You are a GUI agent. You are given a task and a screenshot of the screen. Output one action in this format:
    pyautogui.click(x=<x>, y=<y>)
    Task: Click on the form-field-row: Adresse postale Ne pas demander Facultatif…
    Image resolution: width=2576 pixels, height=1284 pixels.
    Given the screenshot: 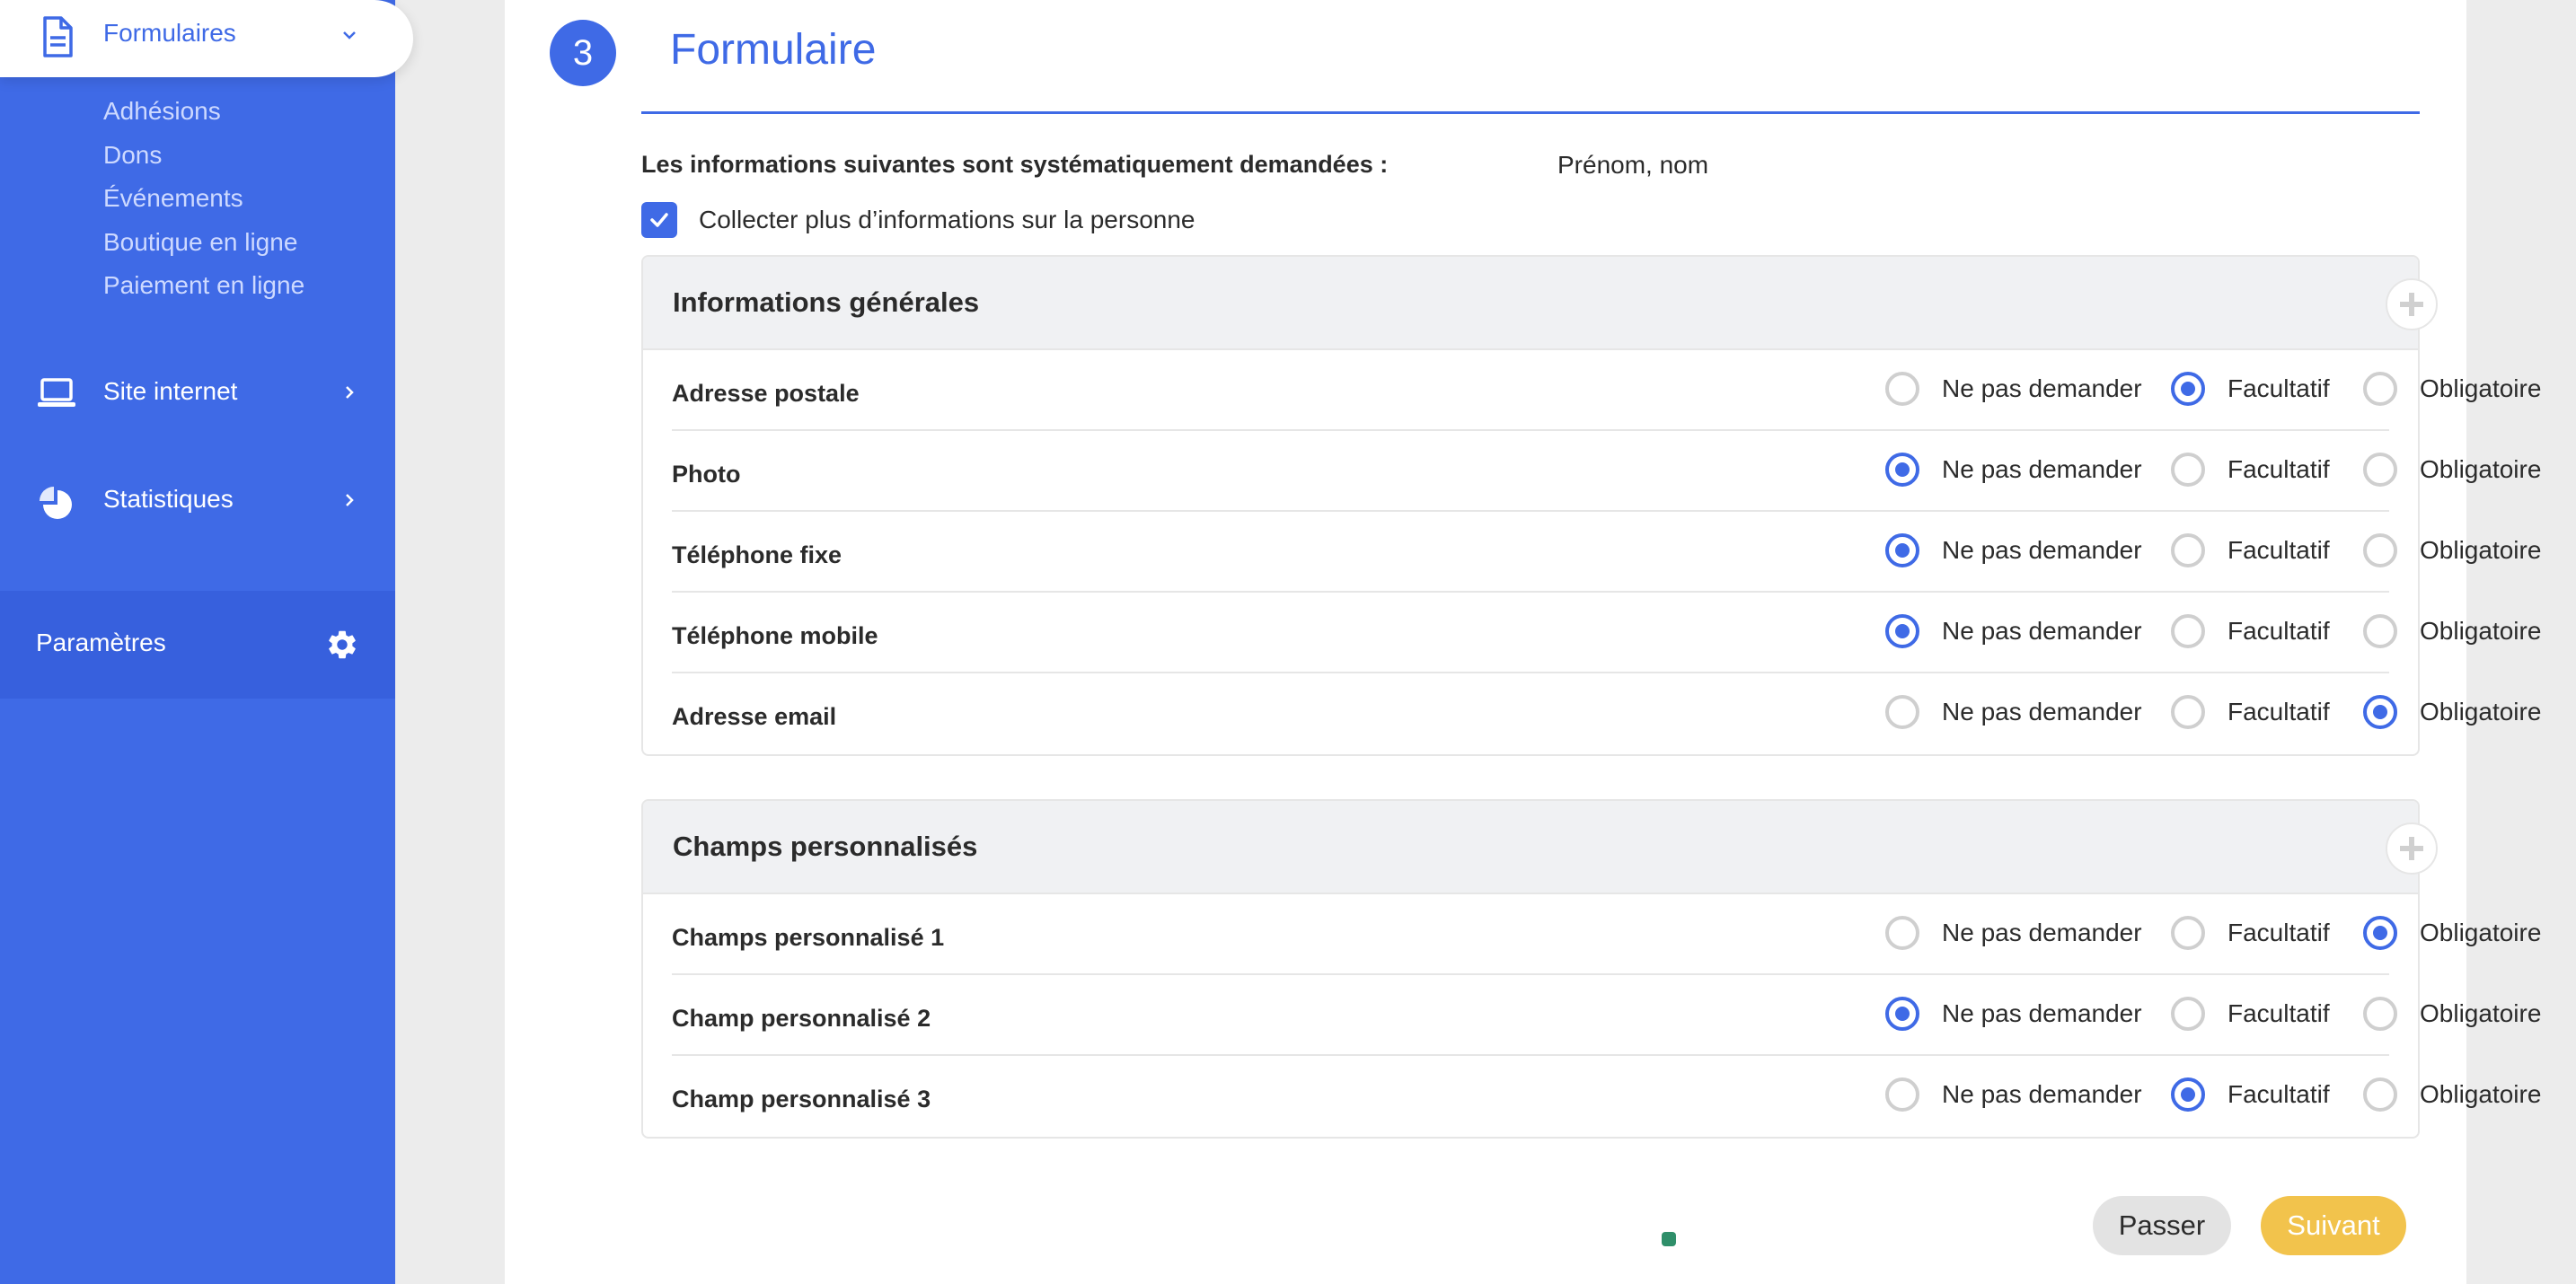 What is the action you would take?
    pyautogui.click(x=1606, y=390)
    